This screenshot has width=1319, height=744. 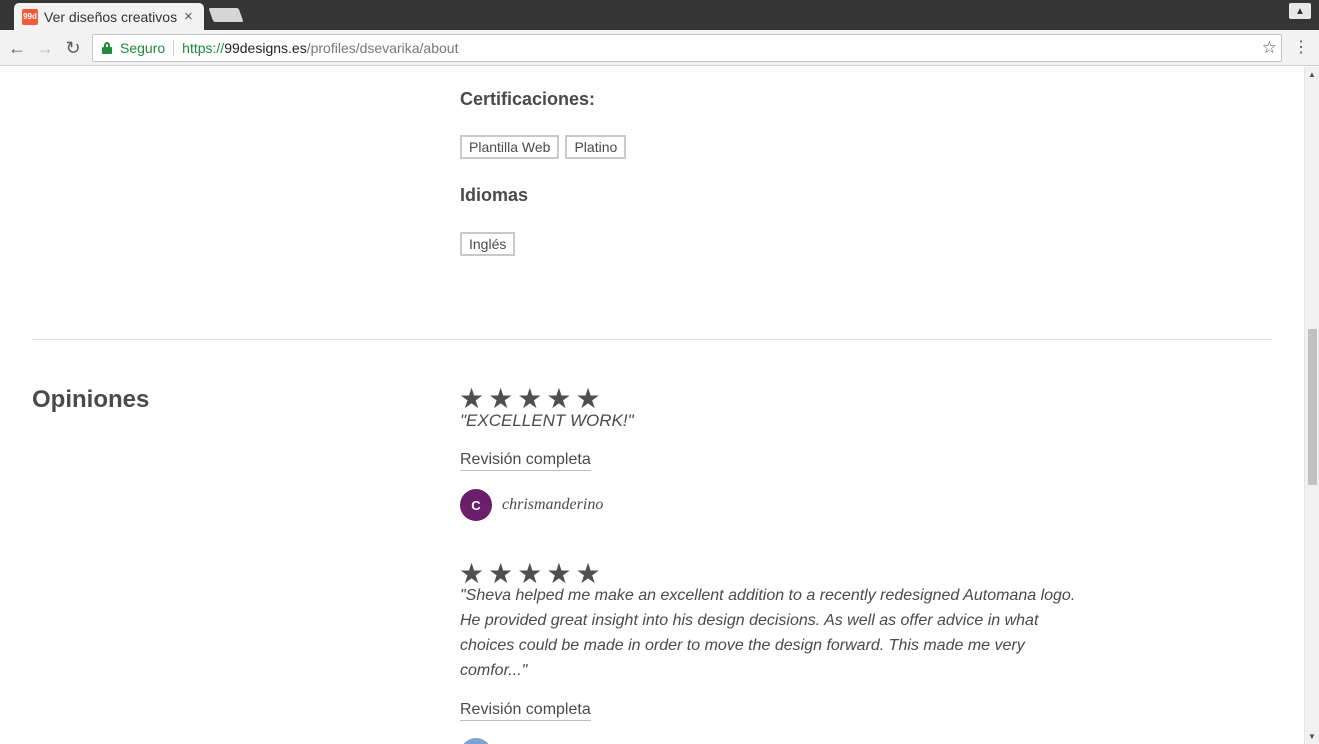 I want to click on favicon-icon: 99d, so click(x=30, y=16).